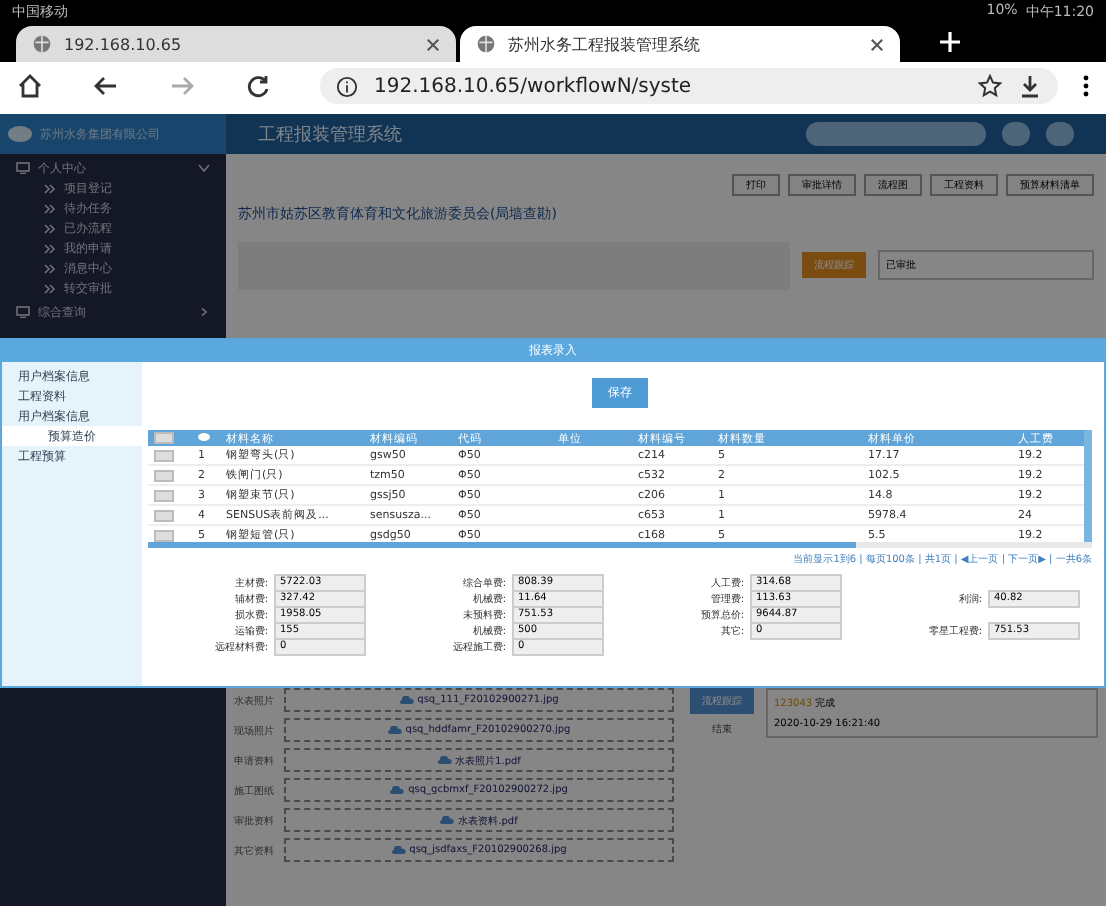 This screenshot has height=906, width=1106. What do you see at coordinates (182, 86) in the screenshot?
I see `forward-icon` at bounding box center [182, 86].